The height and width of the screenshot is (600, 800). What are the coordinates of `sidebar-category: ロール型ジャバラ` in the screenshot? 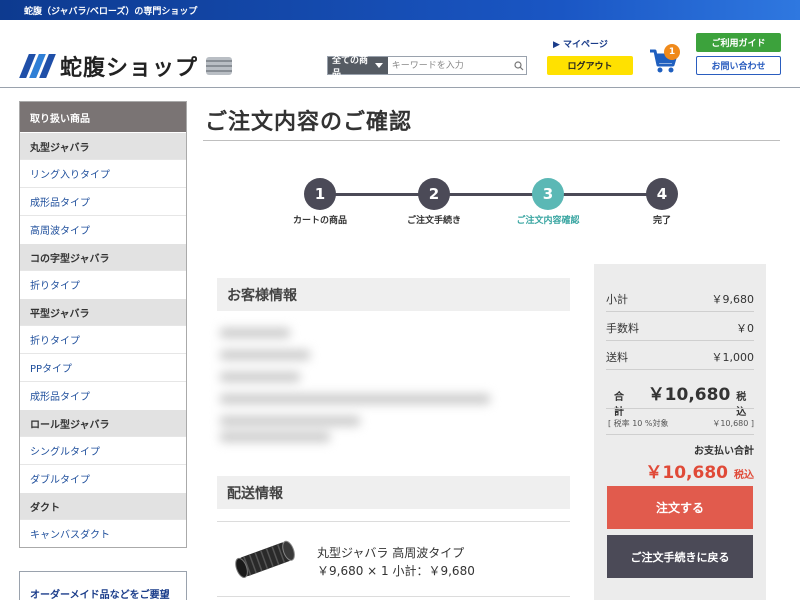 It's located at (103, 422).